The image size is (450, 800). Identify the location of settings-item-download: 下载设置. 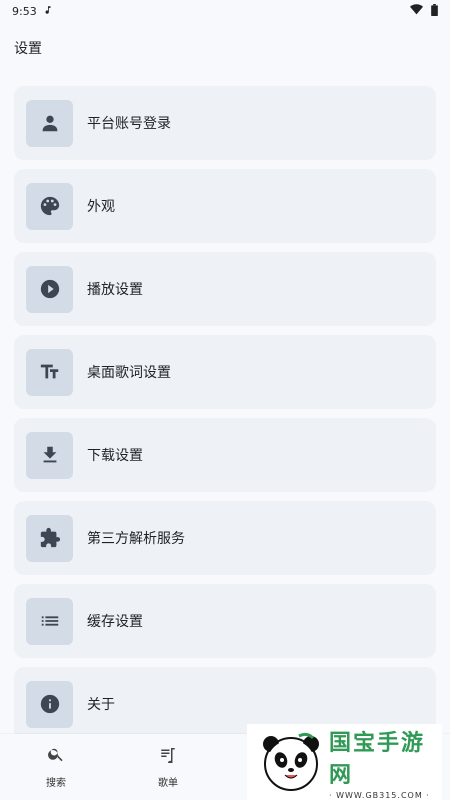
(225, 455).